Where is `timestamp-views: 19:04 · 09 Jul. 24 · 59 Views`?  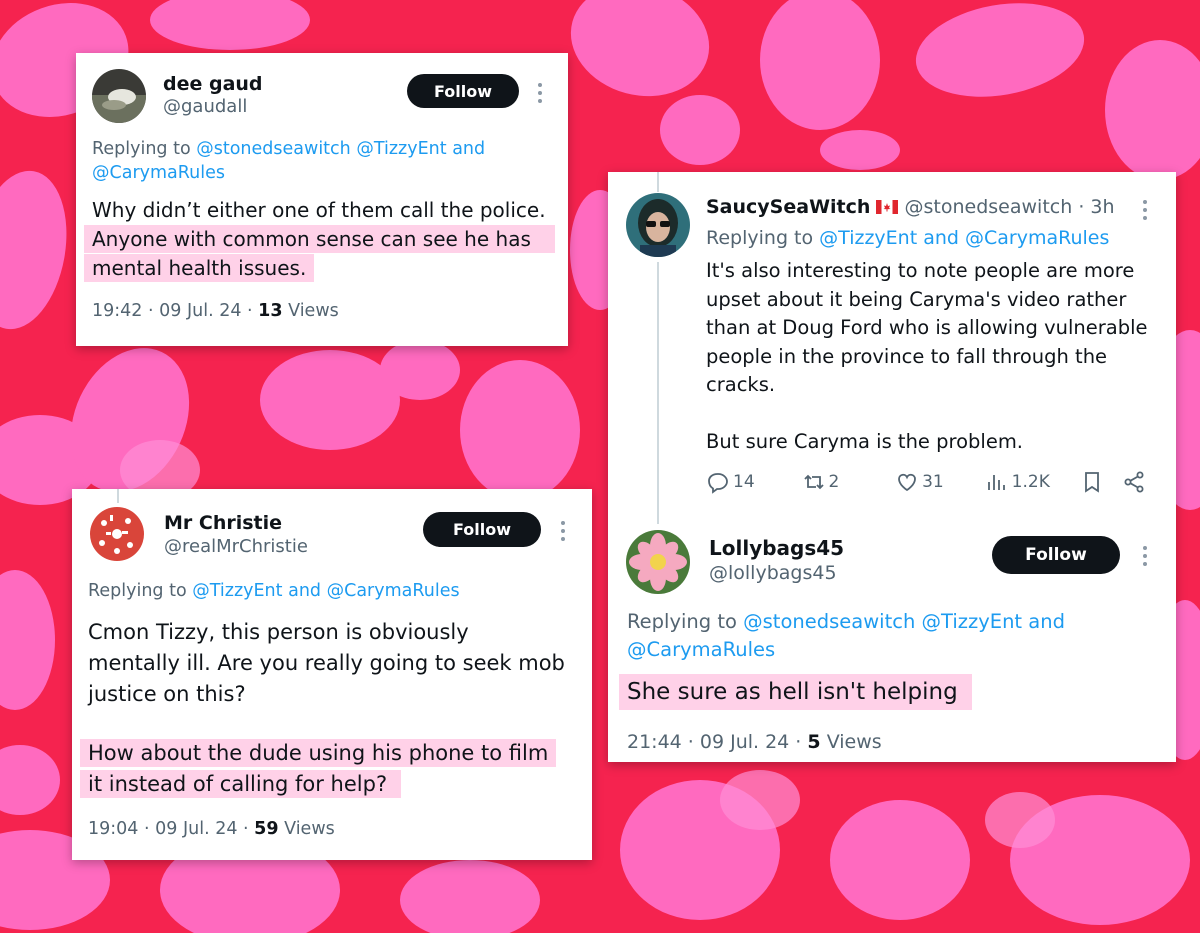
timestamp-views: 19:04 · 09 Jul. 24 · 59 Views is located at coordinates (211, 829).